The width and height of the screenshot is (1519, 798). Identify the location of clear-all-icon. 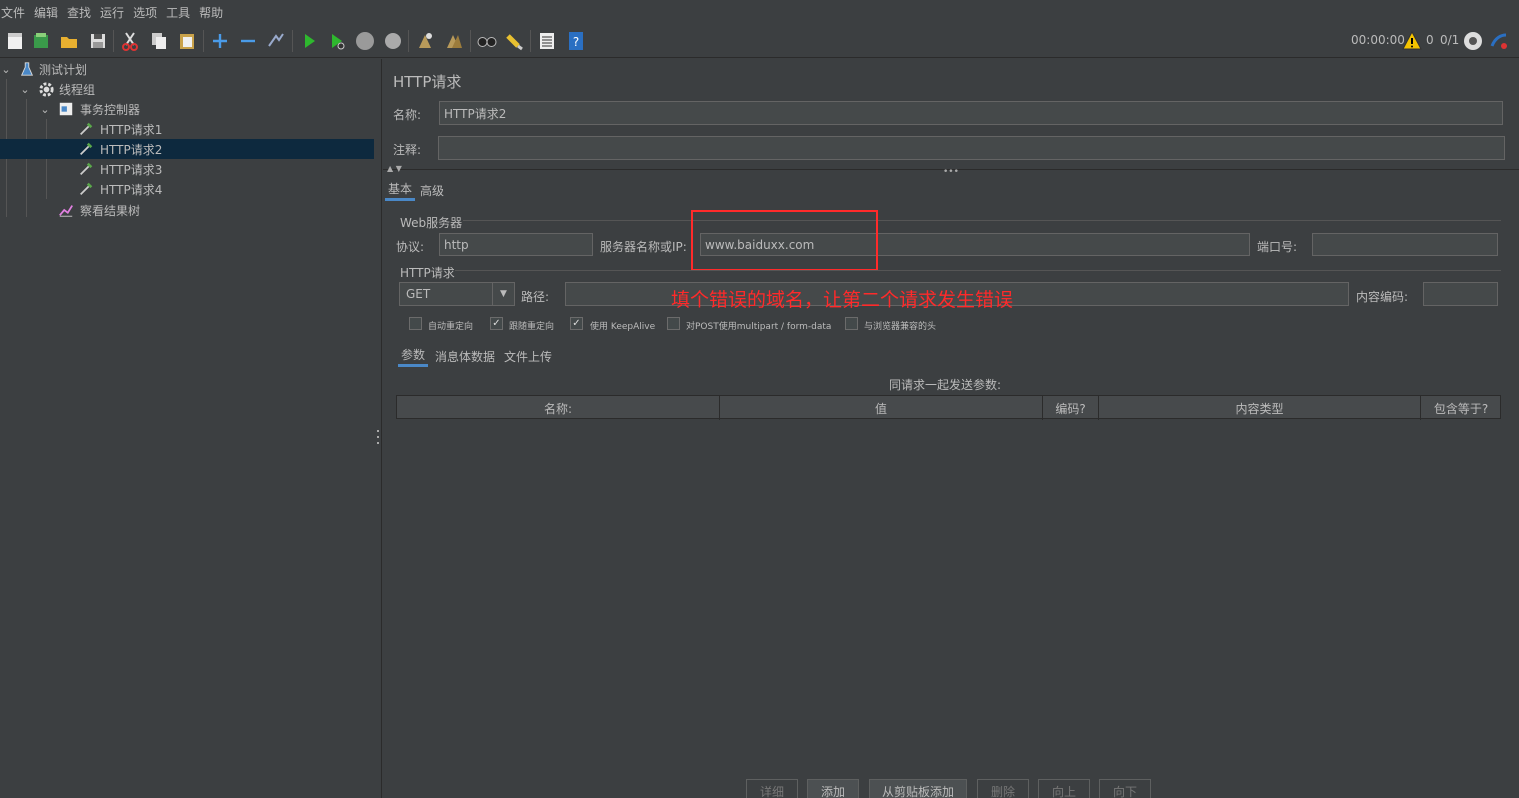
(454, 41).